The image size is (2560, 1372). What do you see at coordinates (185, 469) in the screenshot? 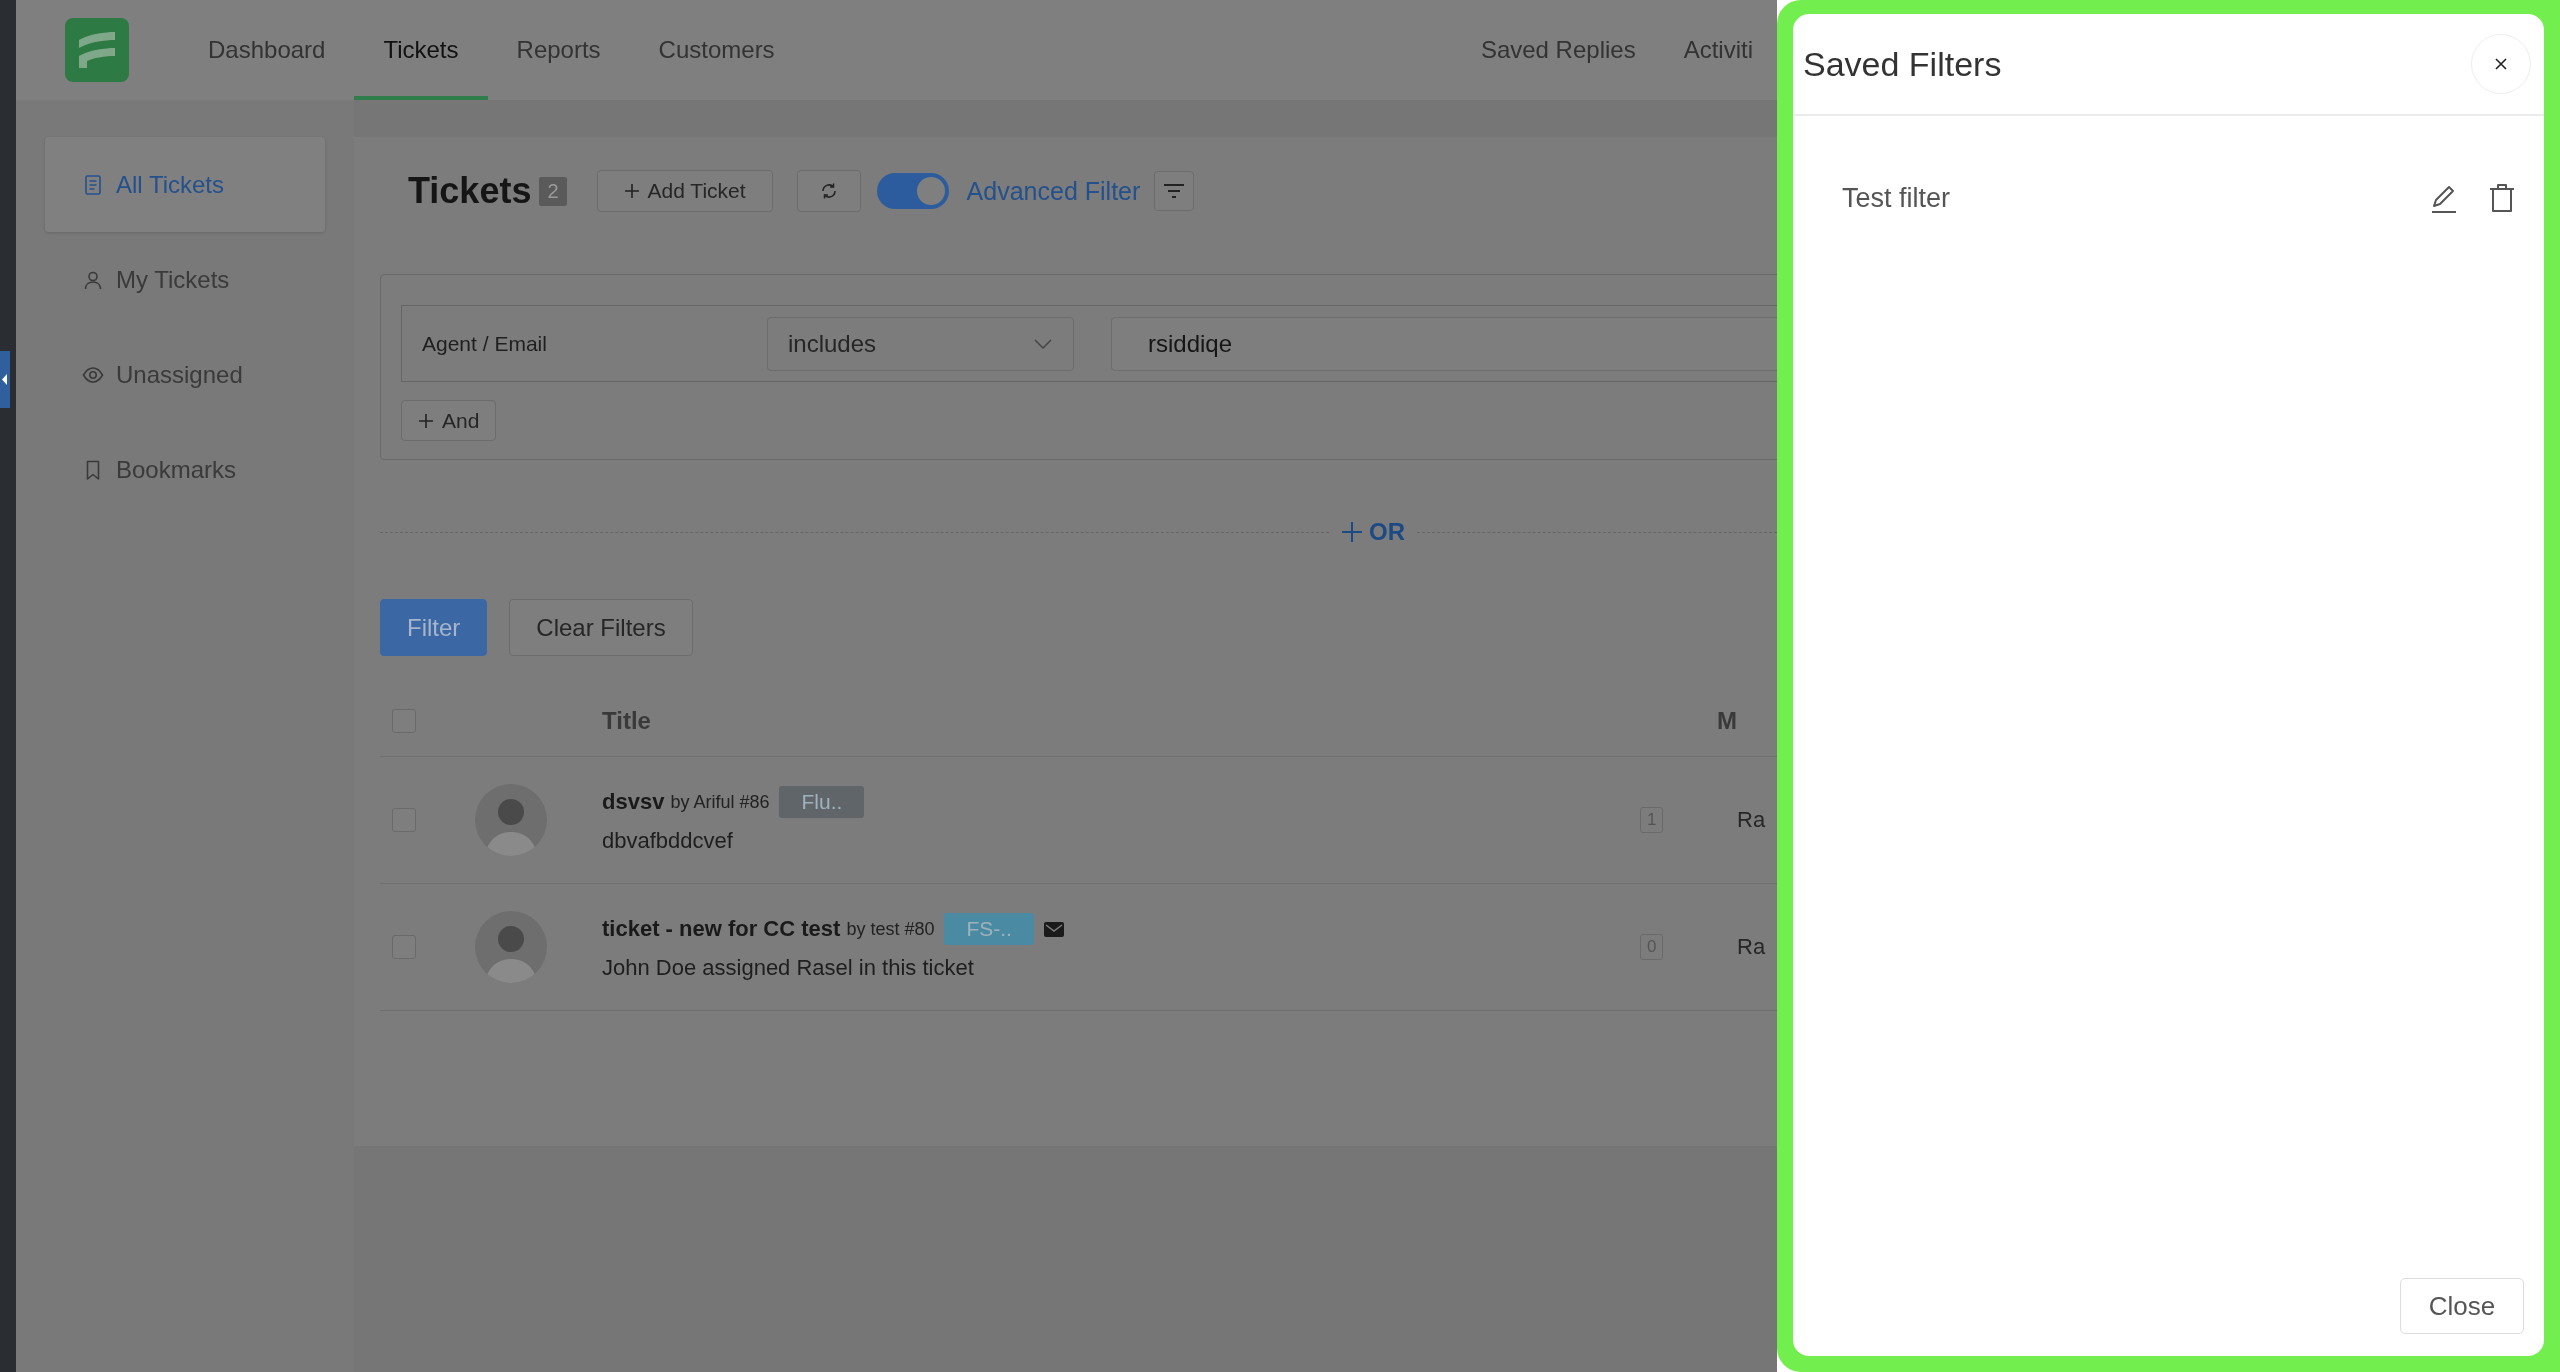
I see `sidebar-item: Bookmarks` at bounding box center [185, 469].